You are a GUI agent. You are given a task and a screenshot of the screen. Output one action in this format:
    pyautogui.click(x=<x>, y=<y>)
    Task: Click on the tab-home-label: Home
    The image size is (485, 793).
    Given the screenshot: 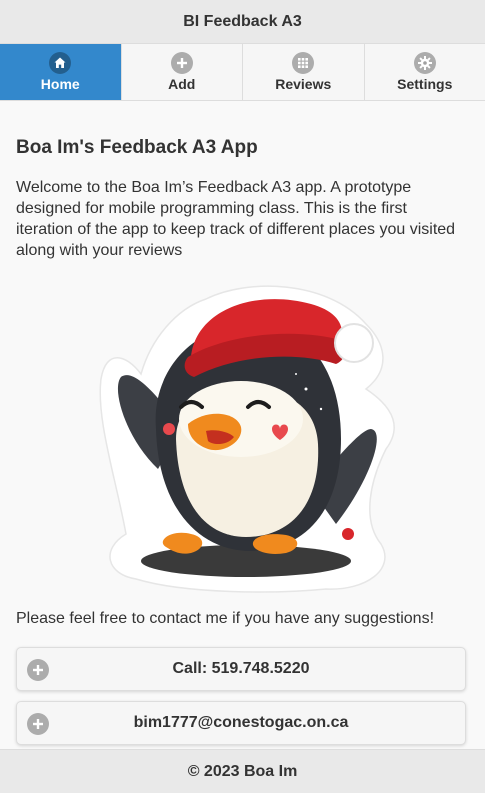 What is the action you would take?
    pyautogui.click(x=60, y=84)
    